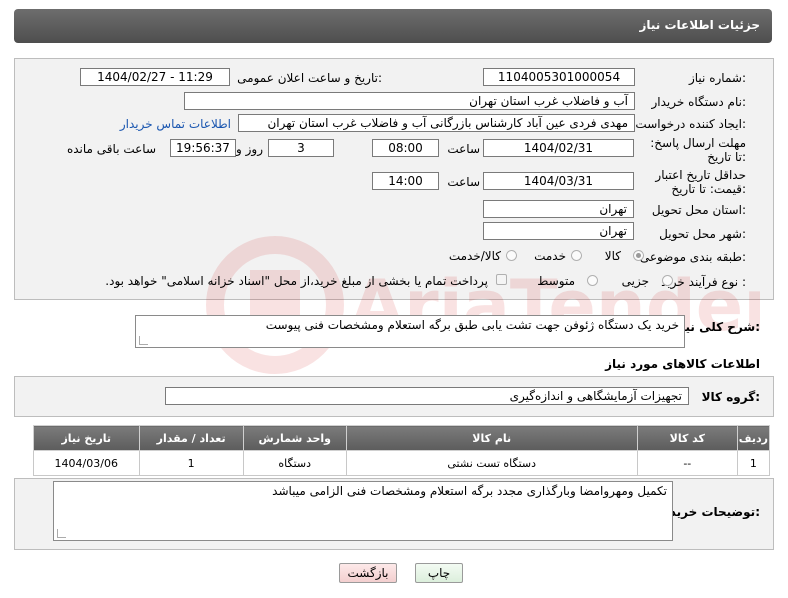 This screenshot has width=788, height=598. Describe the element at coordinates (717, 78) in the screenshot. I see `need-number-label: شماره نیاز:` at that location.